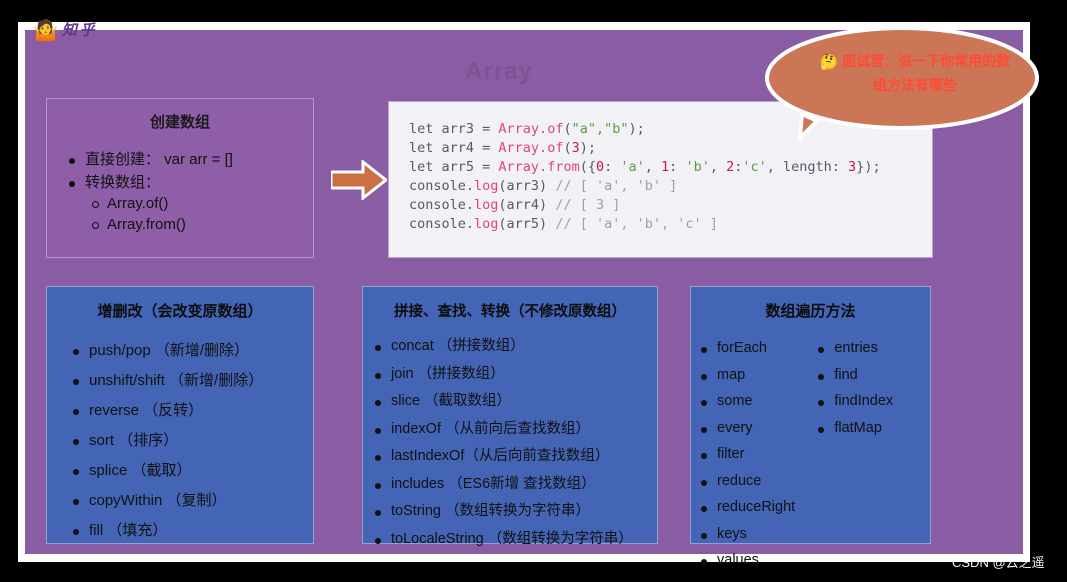 The image size is (1067, 582). What do you see at coordinates (810, 311) in the screenshot?
I see `card-iteration-methods-title: 数组遍历方法` at bounding box center [810, 311].